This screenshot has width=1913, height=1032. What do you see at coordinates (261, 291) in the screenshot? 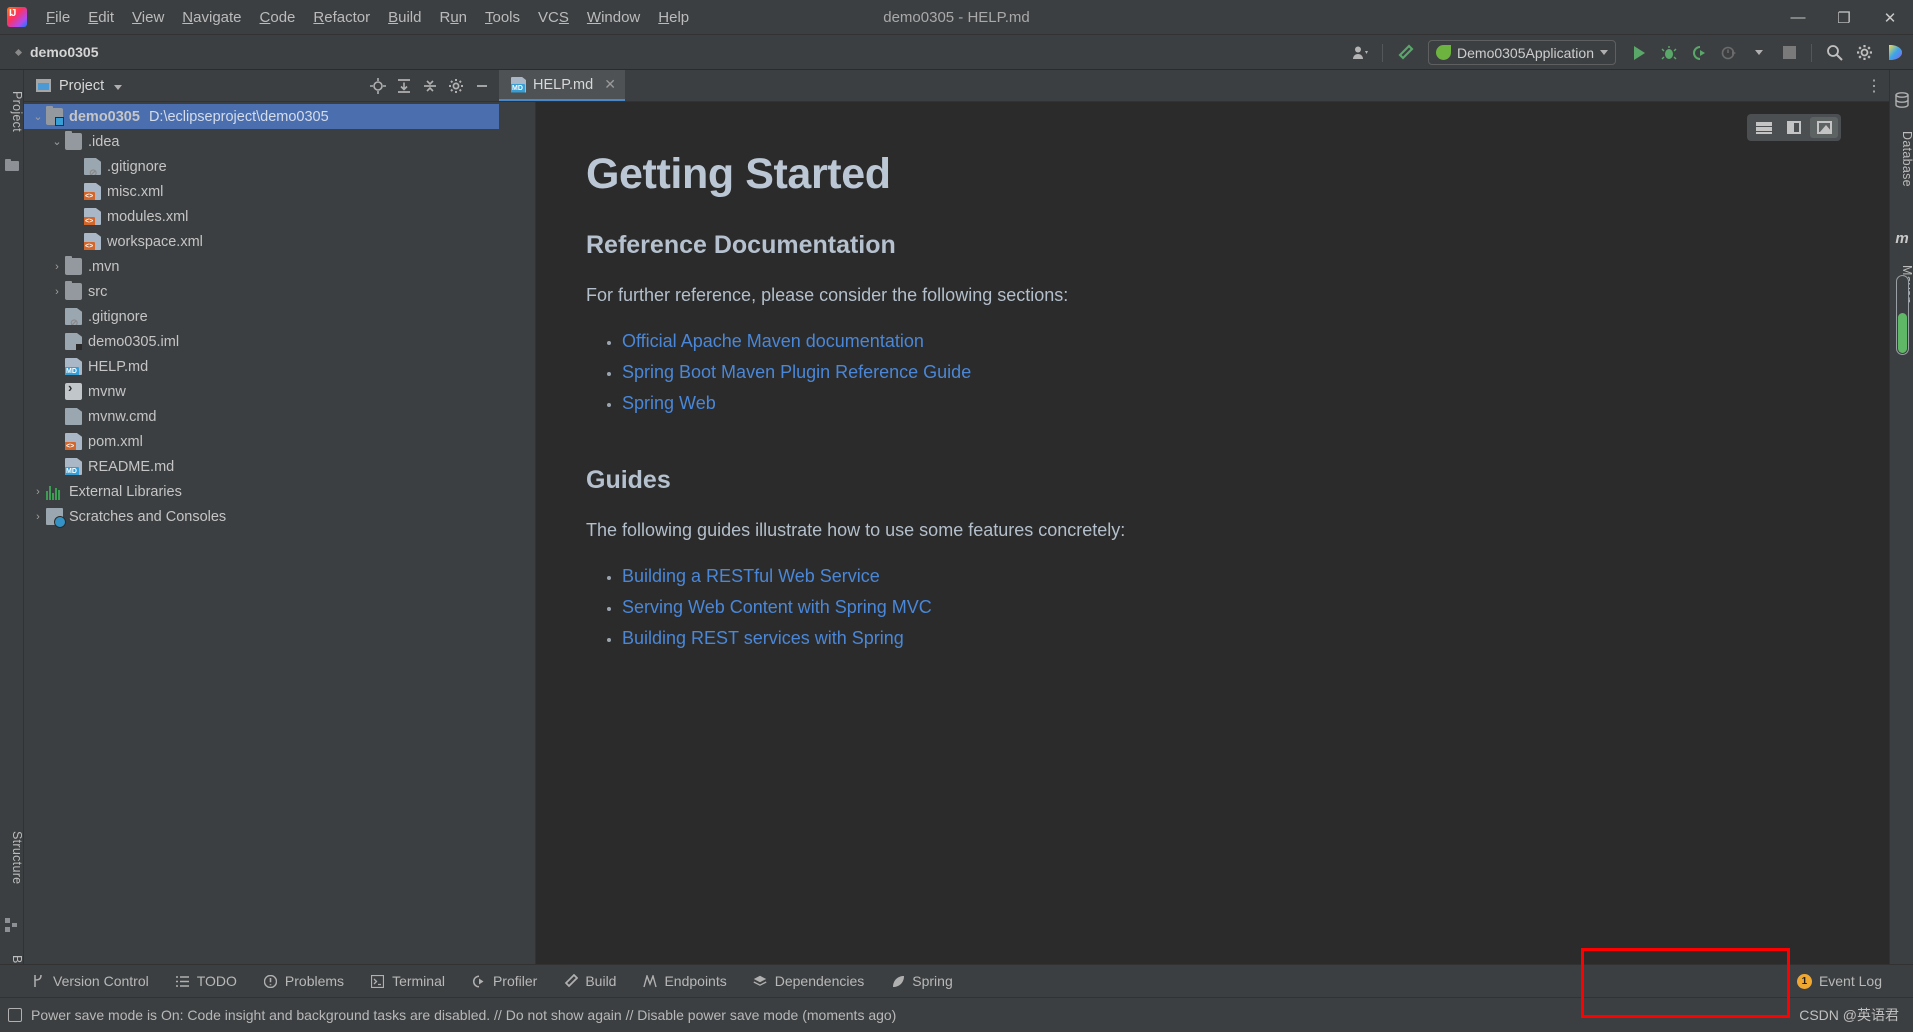
I see `tree-item-src: › src` at bounding box center [261, 291].